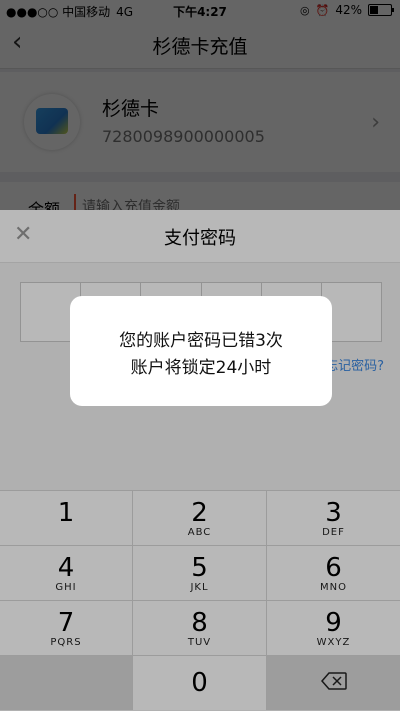 The width and height of the screenshot is (400, 711). Describe the element at coordinates (201, 368) in the screenshot. I see `alert-message-line2: 账户将锁定24小时` at that location.